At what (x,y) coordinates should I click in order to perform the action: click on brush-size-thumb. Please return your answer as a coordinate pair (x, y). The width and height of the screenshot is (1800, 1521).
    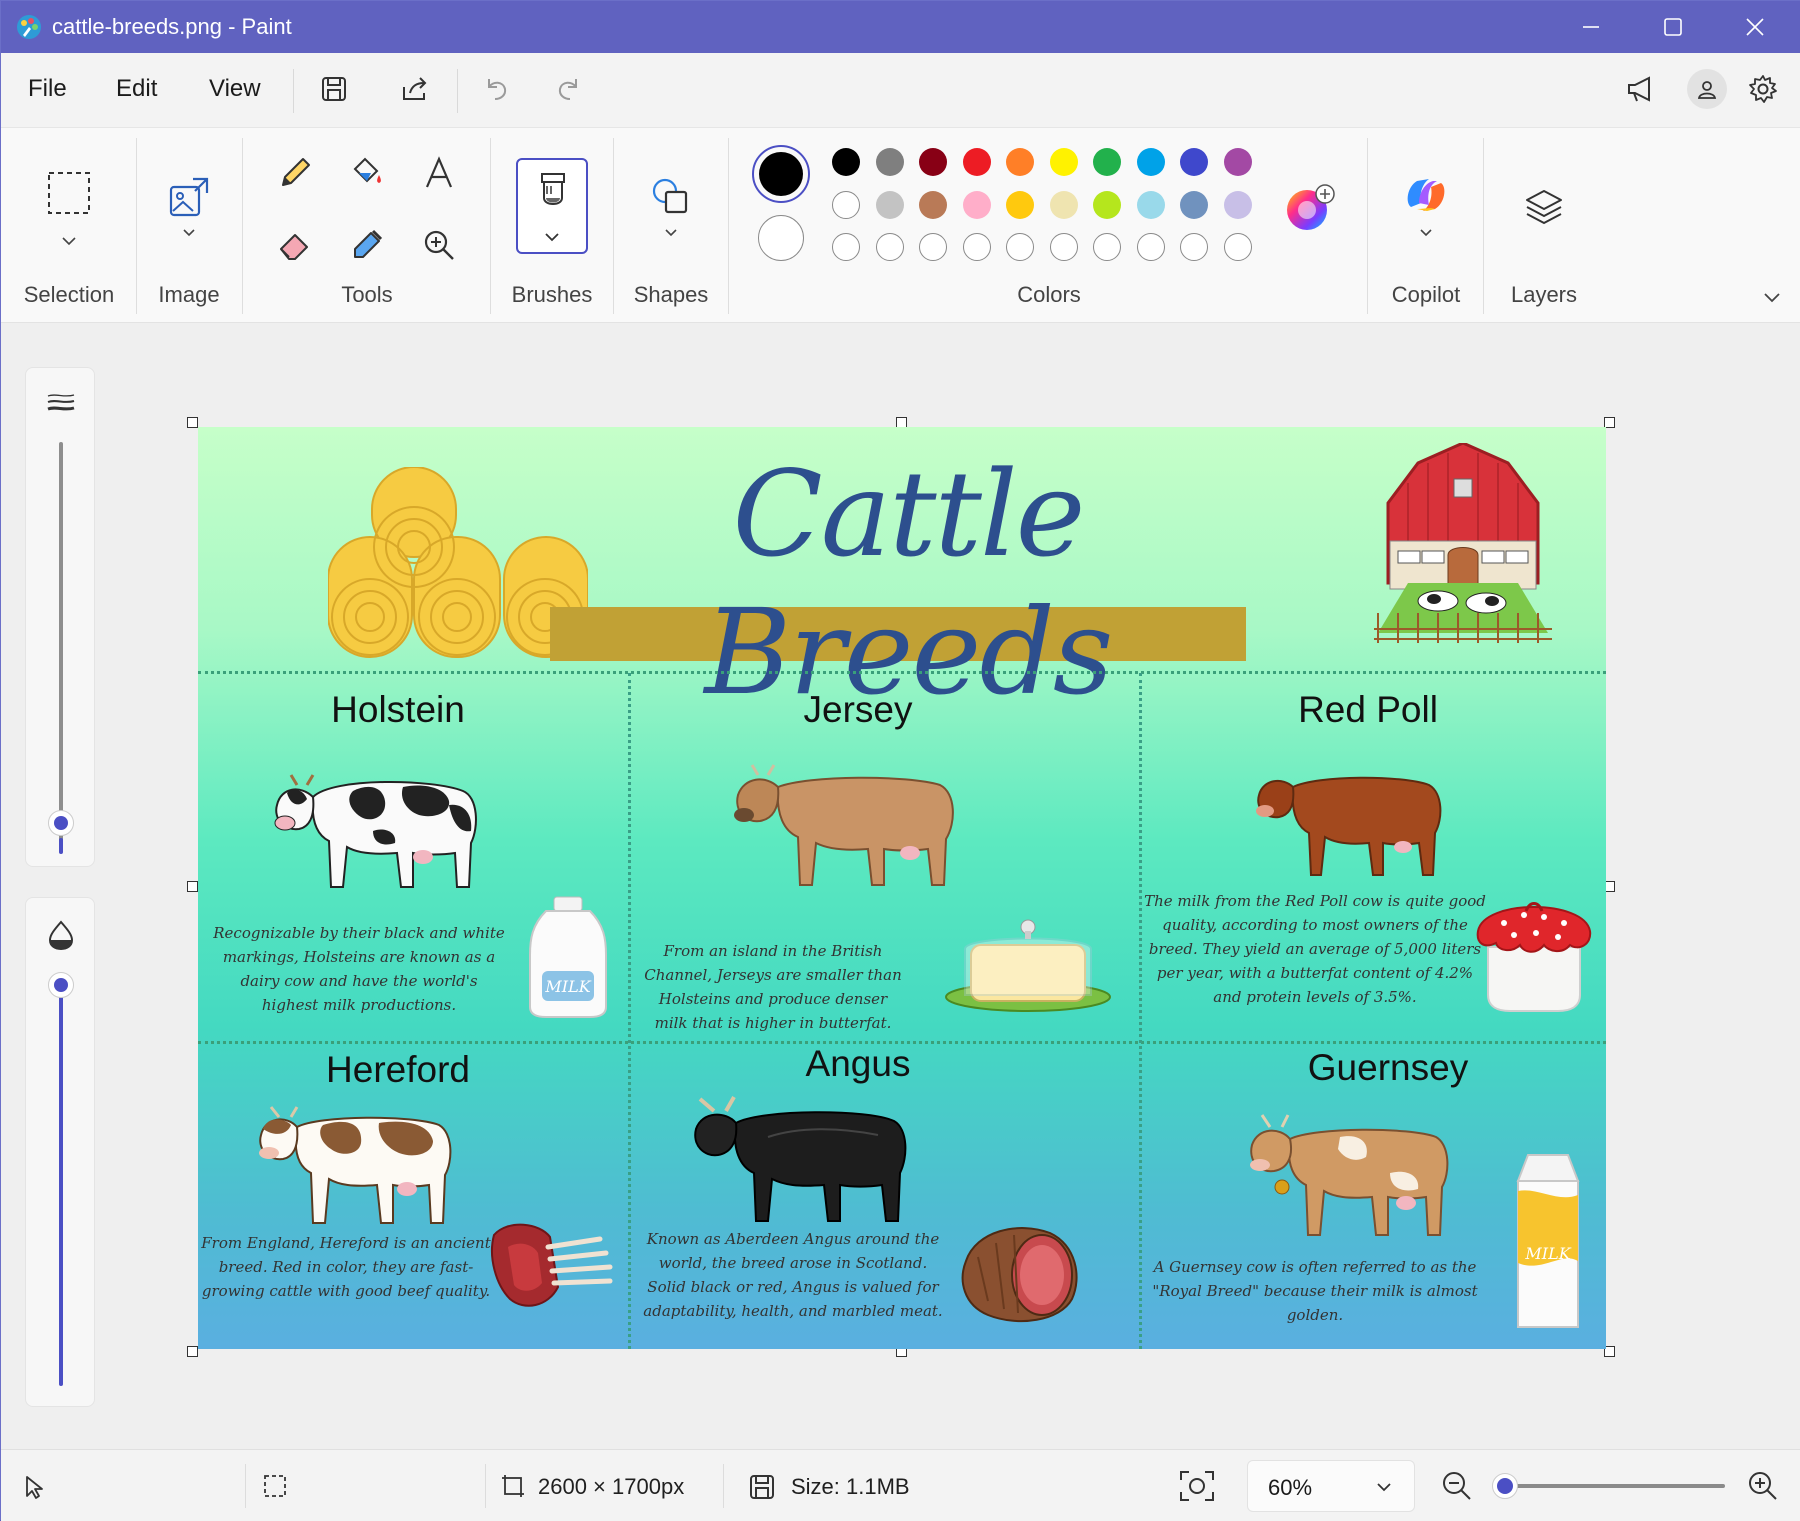
    Looking at the image, I should click on (61, 823).